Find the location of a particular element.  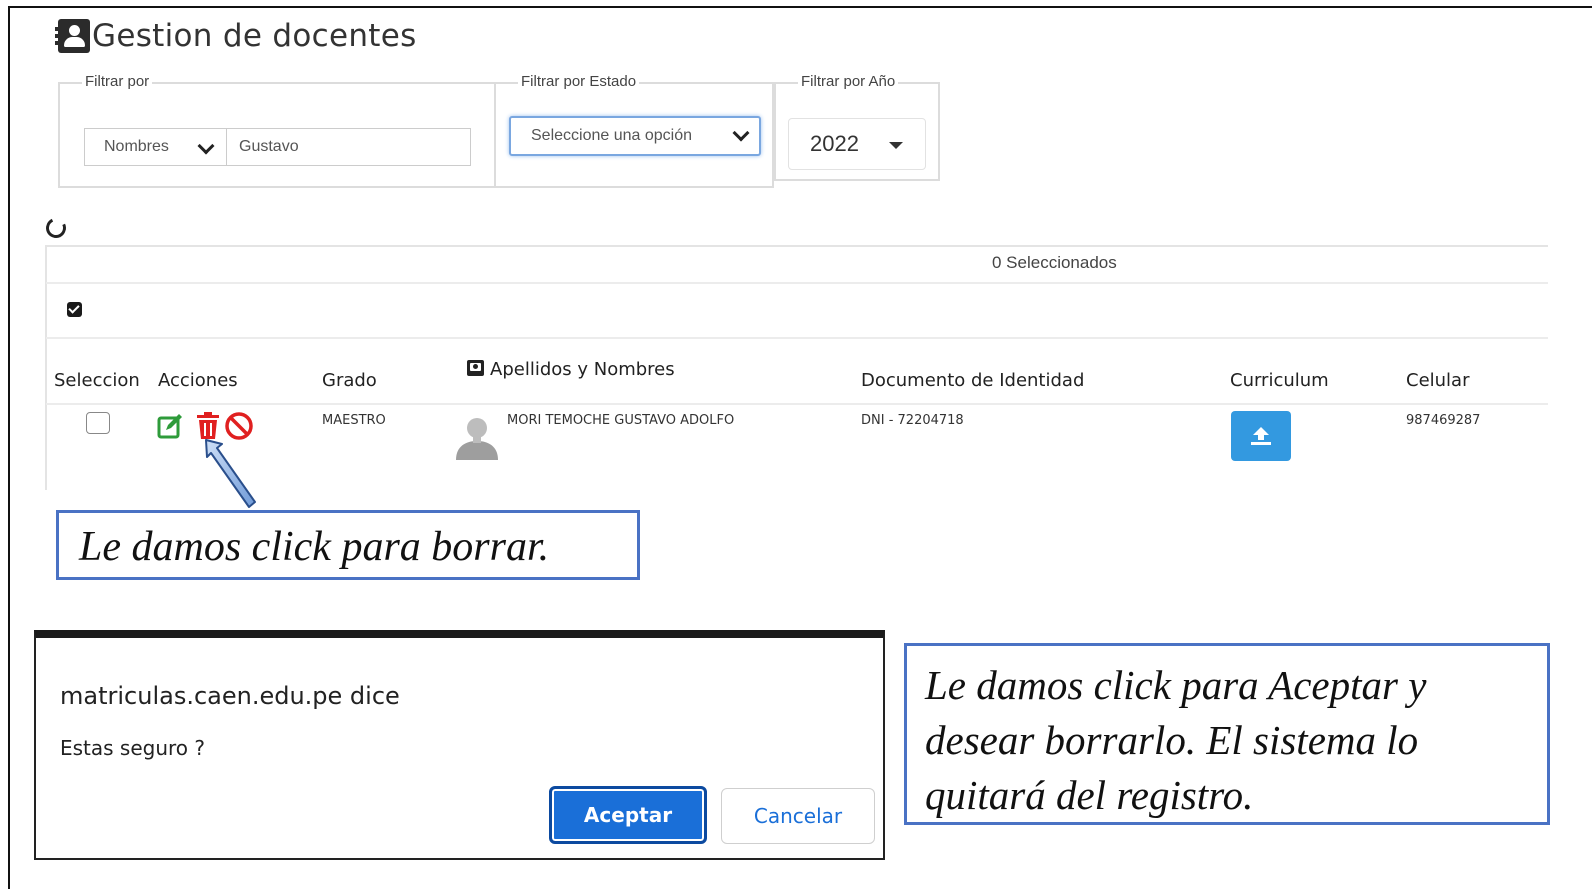

select-all-checkbox is located at coordinates (74, 309).